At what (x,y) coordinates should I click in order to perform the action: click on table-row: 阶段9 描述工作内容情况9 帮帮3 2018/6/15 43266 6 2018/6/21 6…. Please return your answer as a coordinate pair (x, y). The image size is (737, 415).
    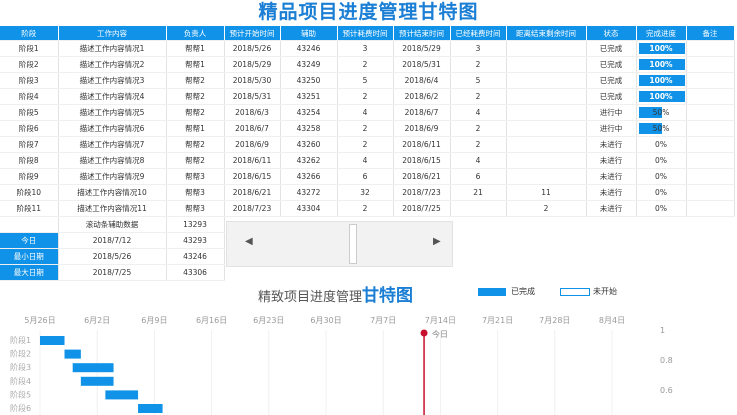
    Looking at the image, I should click on (367, 176).